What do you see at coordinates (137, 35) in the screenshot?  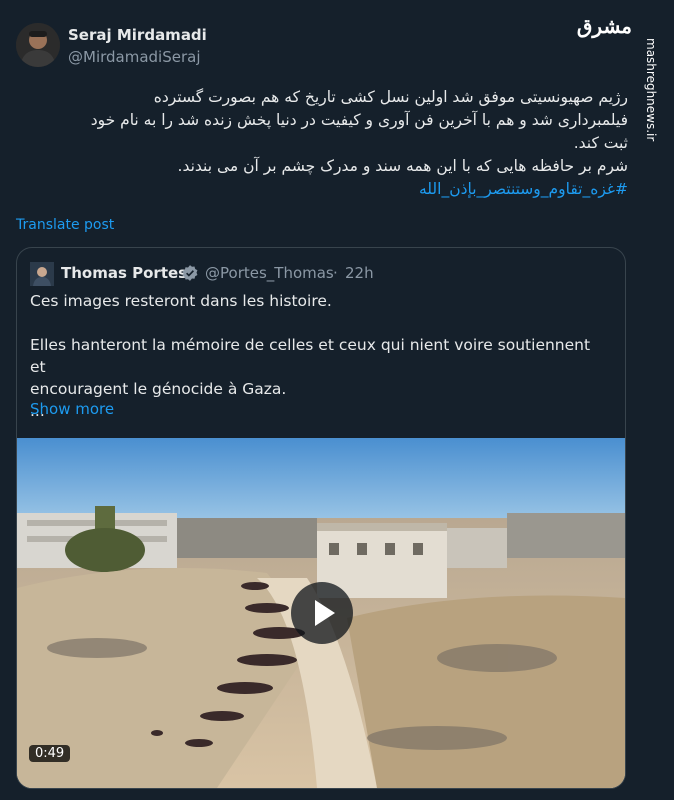 I see `author-name: Seraj Mirdamadi` at bounding box center [137, 35].